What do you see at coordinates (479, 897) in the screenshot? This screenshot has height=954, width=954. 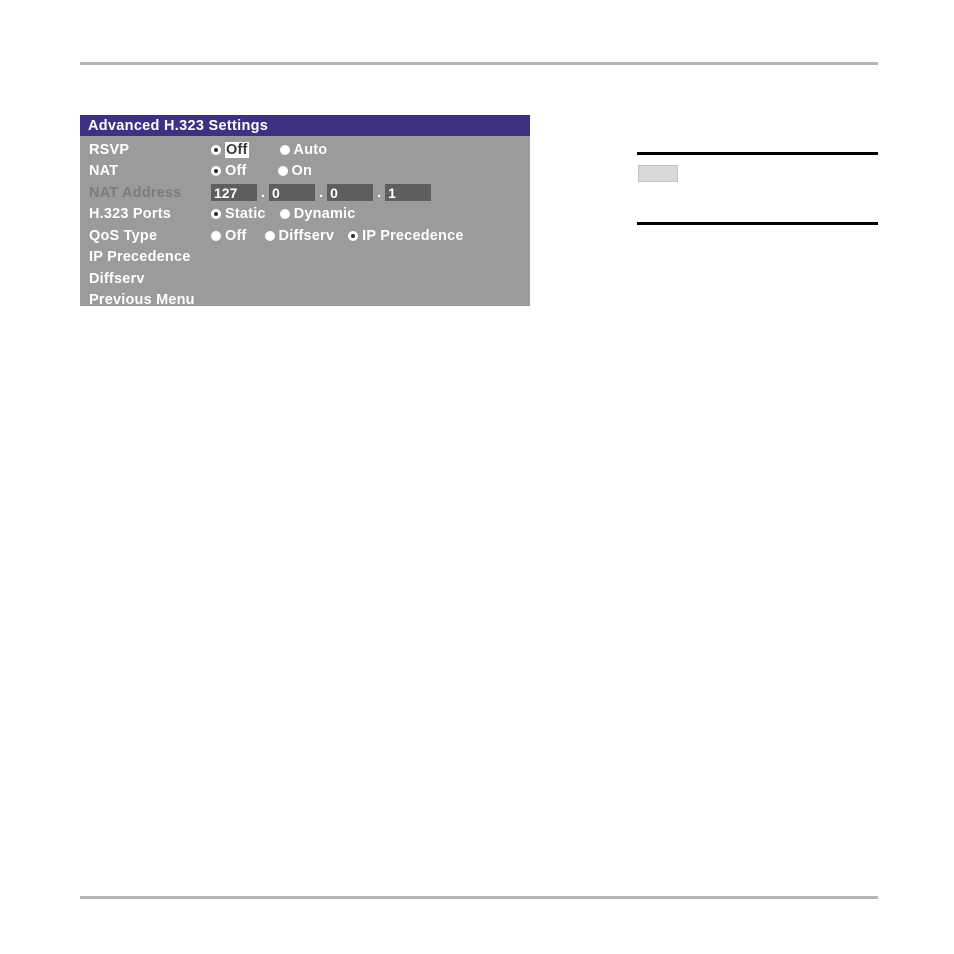 I see `page-footer-rule` at bounding box center [479, 897].